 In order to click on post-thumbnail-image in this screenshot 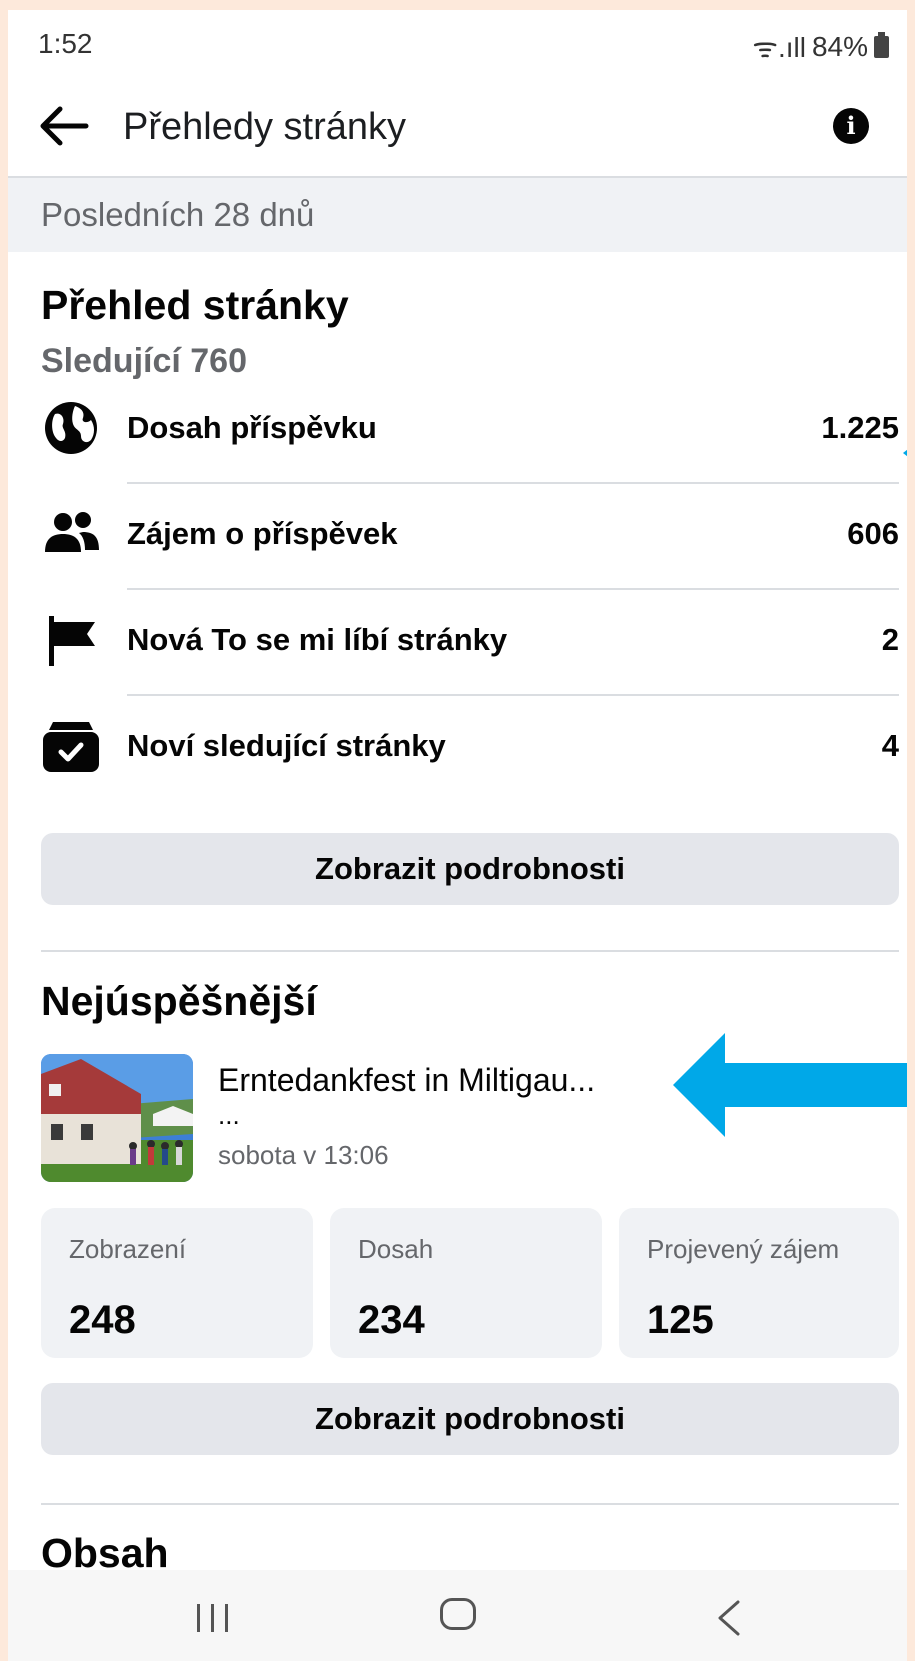, I will do `click(117, 1118)`.